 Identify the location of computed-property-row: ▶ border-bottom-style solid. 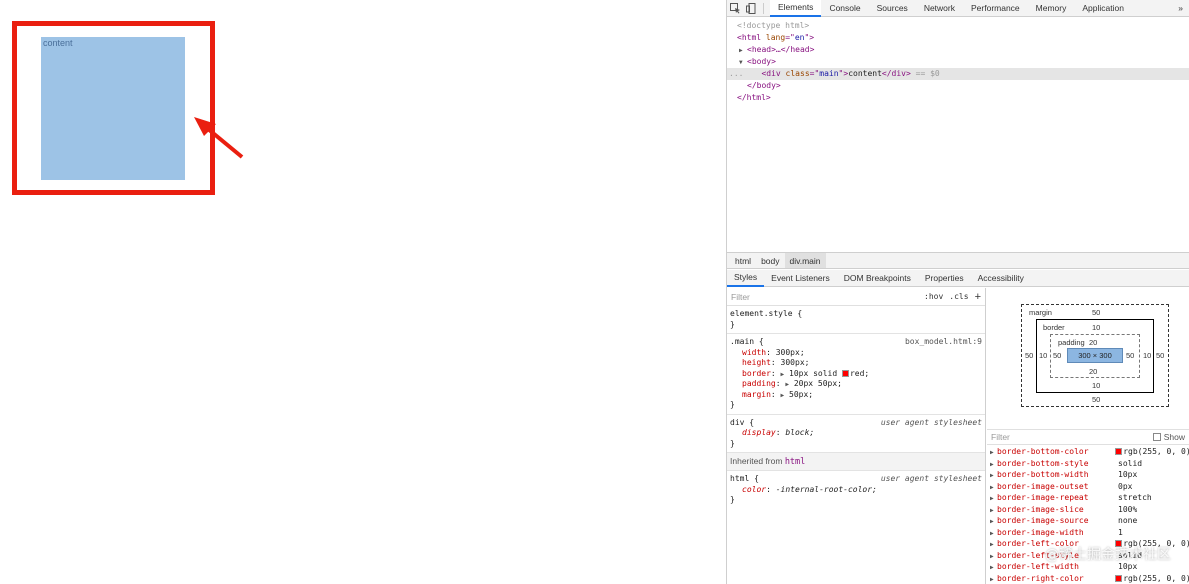
(1088, 464).